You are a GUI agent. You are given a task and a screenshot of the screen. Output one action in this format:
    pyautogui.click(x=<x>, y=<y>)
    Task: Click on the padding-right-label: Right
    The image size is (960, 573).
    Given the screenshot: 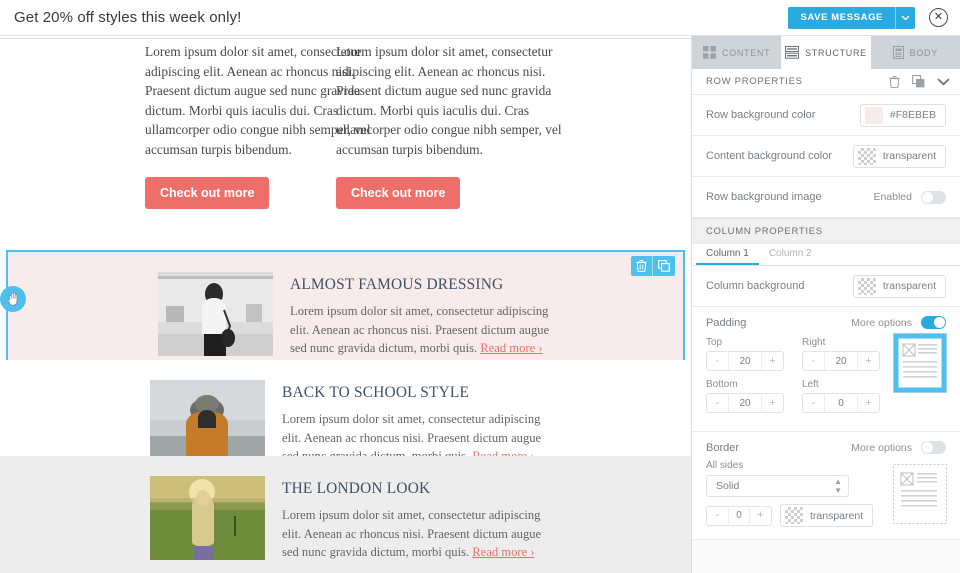 What is the action you would take?
    pyautogui.click(x=814, y=342)
    